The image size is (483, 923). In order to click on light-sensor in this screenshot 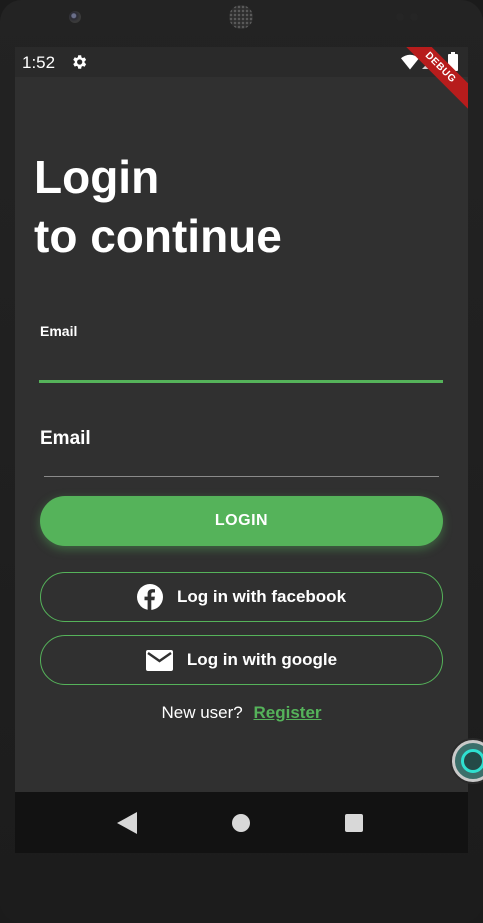, I will do `click(414, 17)`.